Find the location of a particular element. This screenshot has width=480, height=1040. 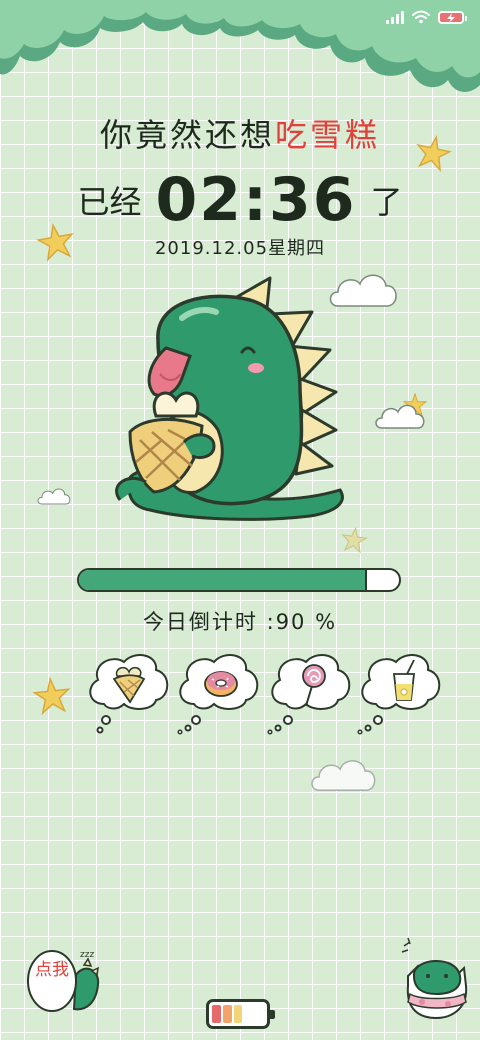

hatching-dino-icon is located at coordinates (436, 978).